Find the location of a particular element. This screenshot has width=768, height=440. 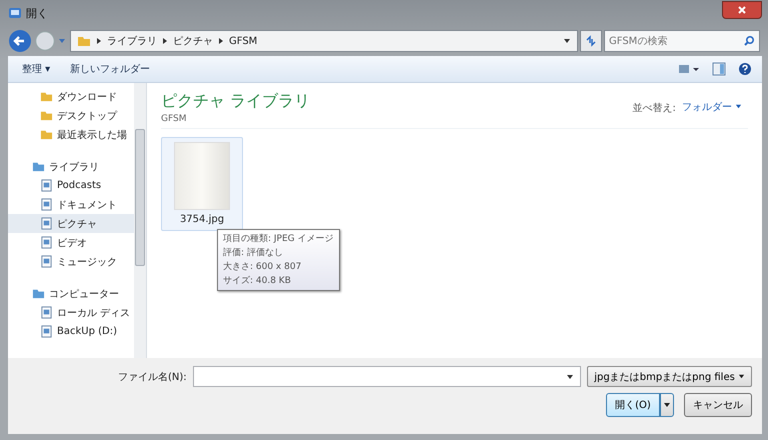

sidebar-item: ローカル ディス is located at coordinates (71, 312).